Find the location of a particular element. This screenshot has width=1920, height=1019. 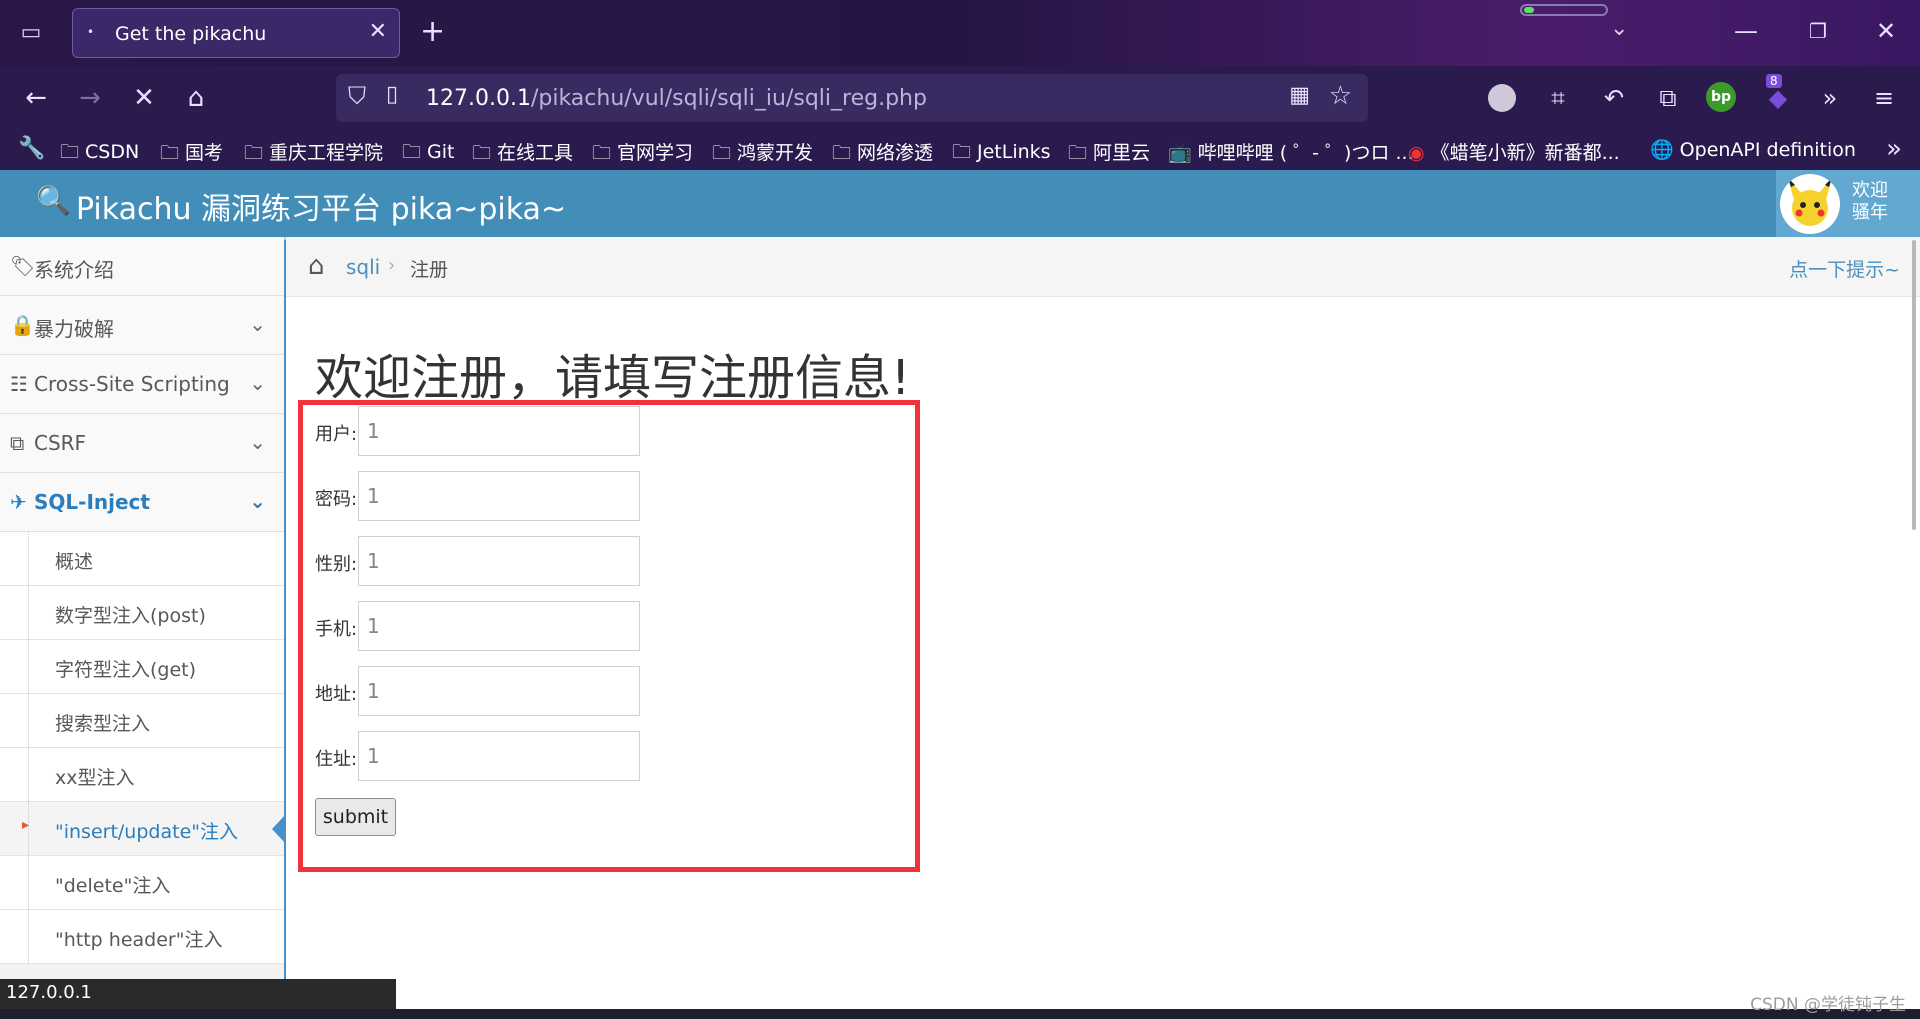

submit-button: submit is located at coordinates (355, 817).